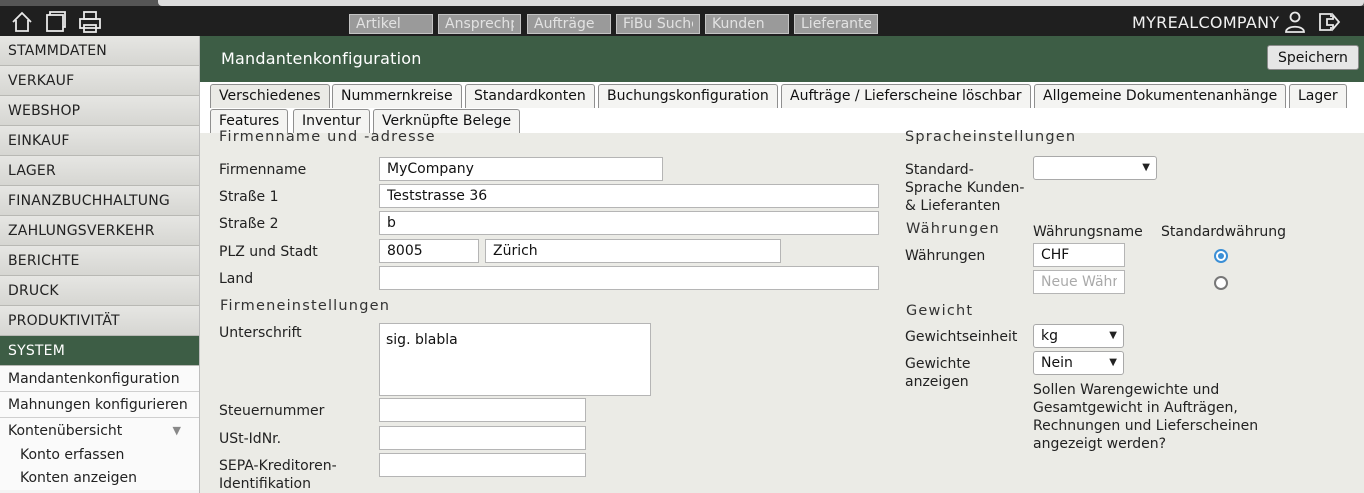 The height and width of the screenshot is (493, 1364). I want to click on country-label: Land, so click(236, 279).